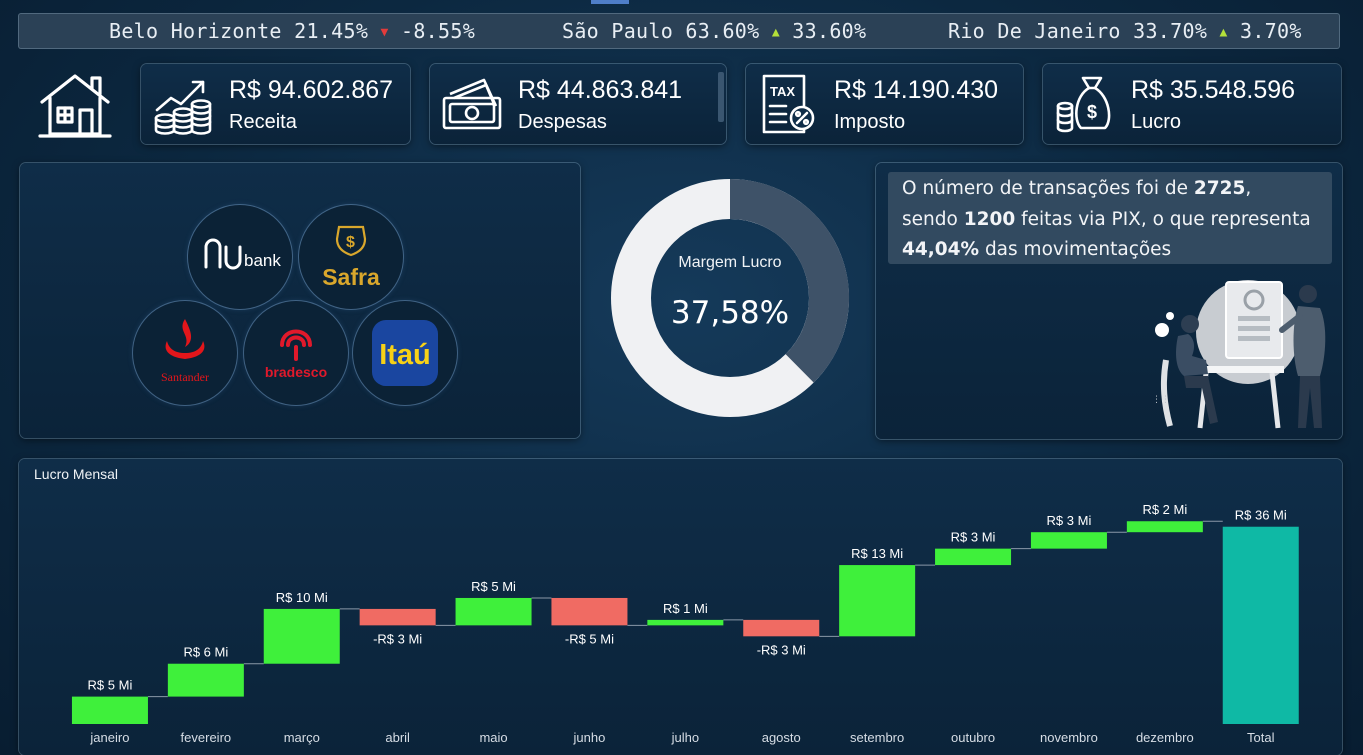  Describe the element at coordinates (109, 710) in the screenshot. I see `waterfall-bar-janeiro` at that location.